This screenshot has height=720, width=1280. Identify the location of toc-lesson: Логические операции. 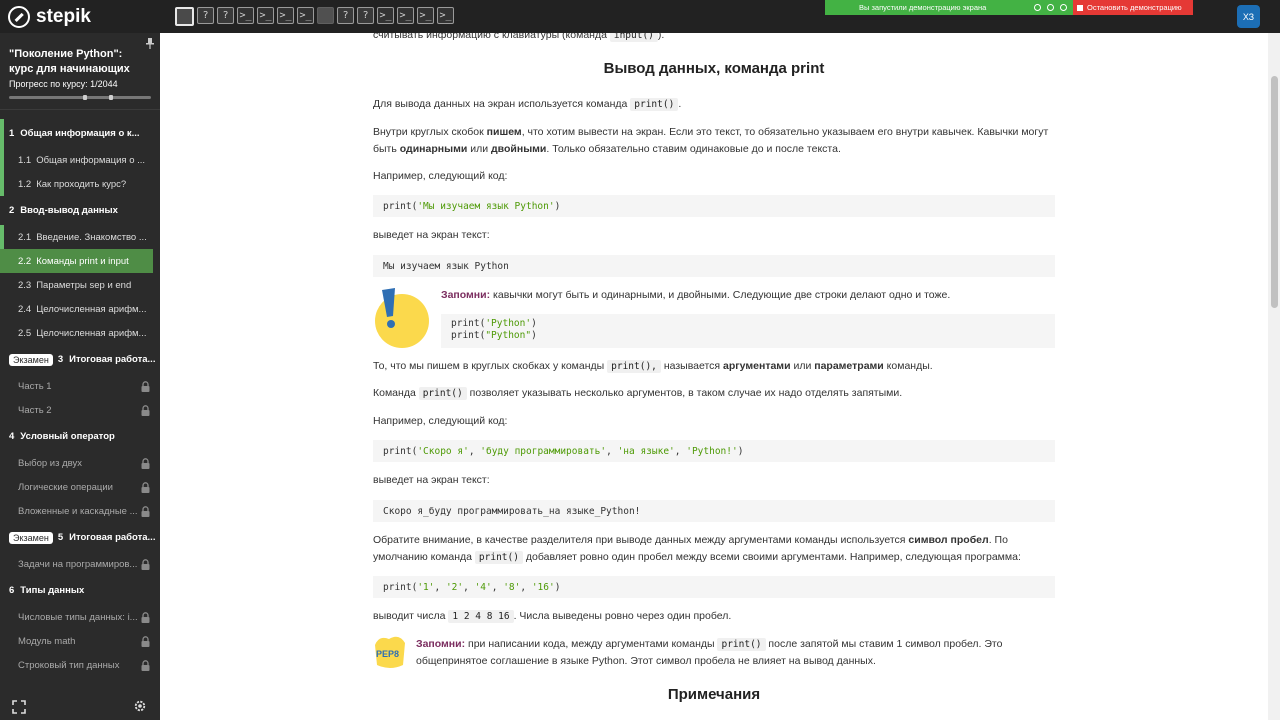
(80, 487).